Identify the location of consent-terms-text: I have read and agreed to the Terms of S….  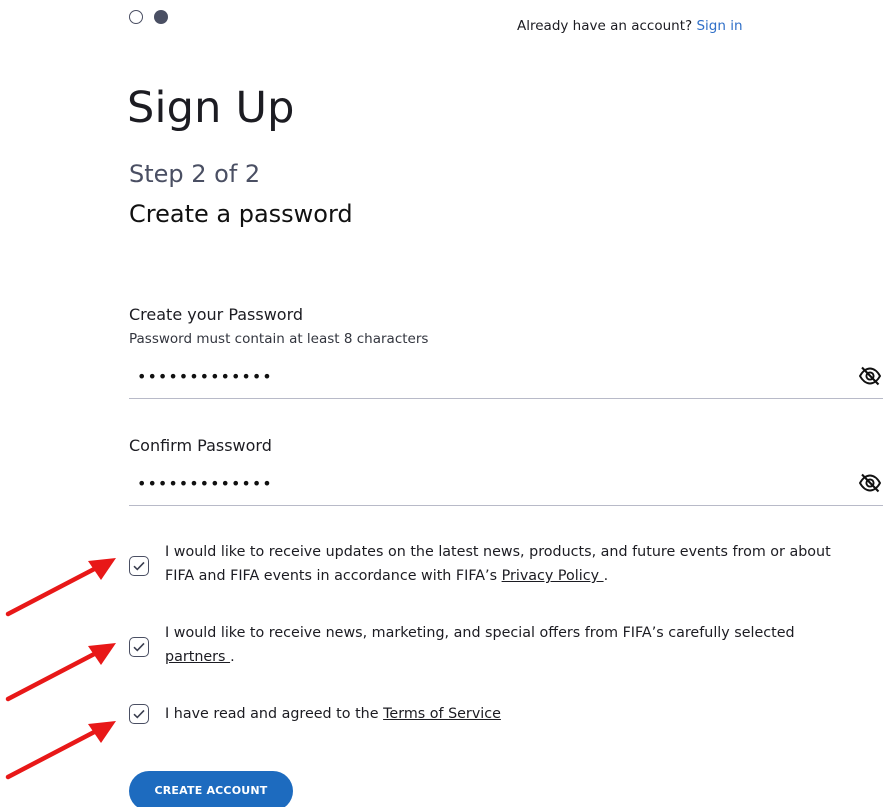
(333, 714).